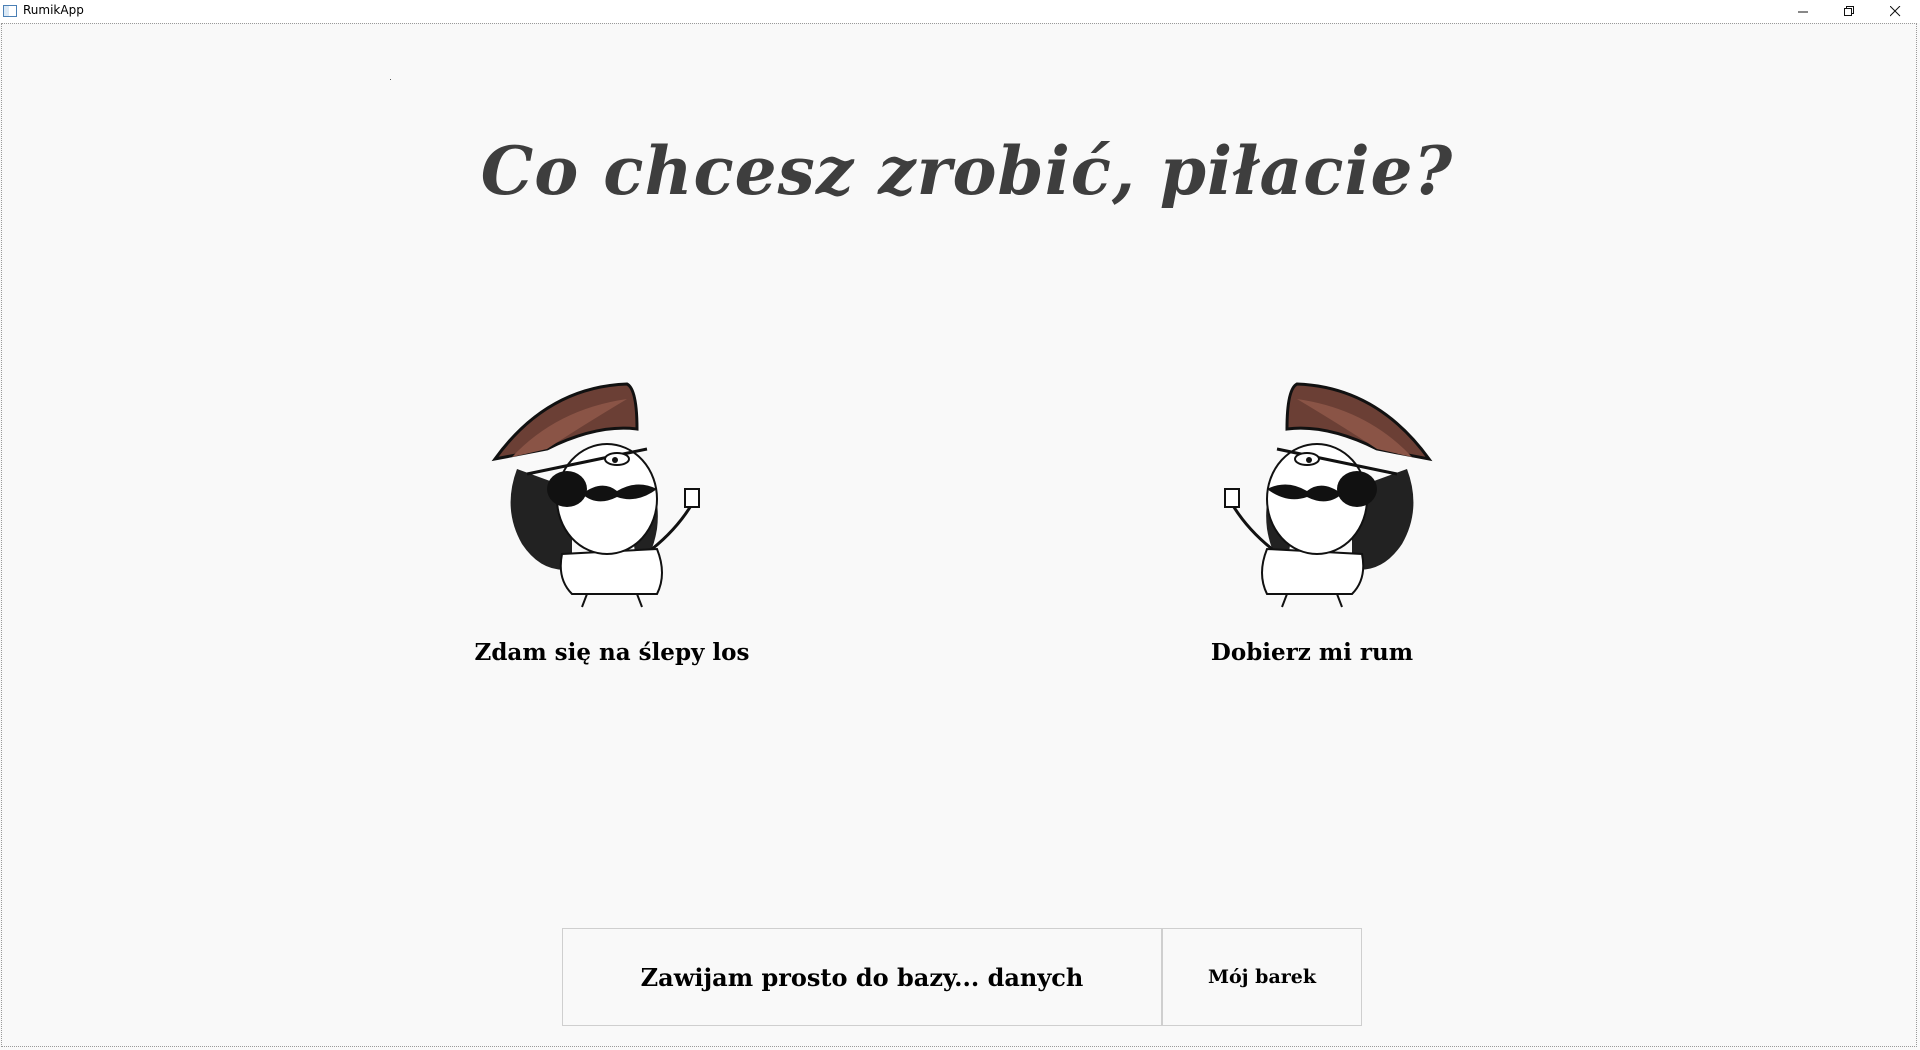 This screenshot has height=1050, width=1920. Describe the element at coordinates (10, 11) in the screenshot. I see `app-icon` at that location.